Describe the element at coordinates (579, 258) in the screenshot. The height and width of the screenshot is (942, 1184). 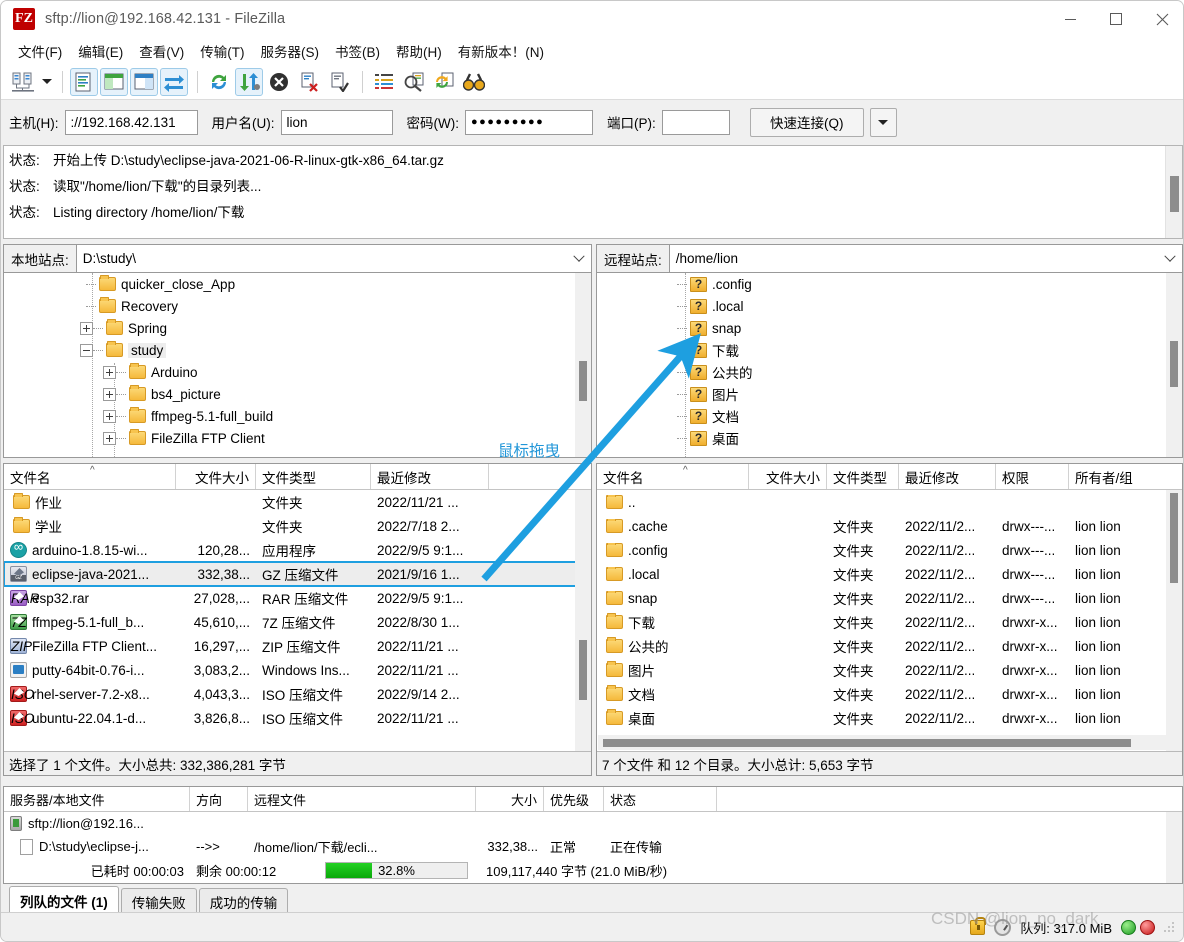
I see `local-site-dropdown-icon` at that location.